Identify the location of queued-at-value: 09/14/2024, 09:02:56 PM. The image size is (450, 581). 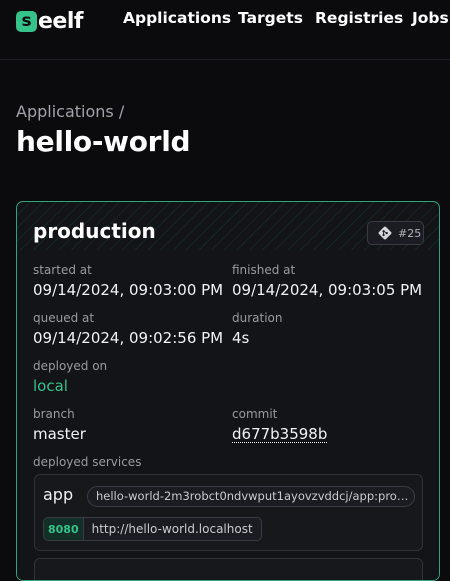
(128, 338).